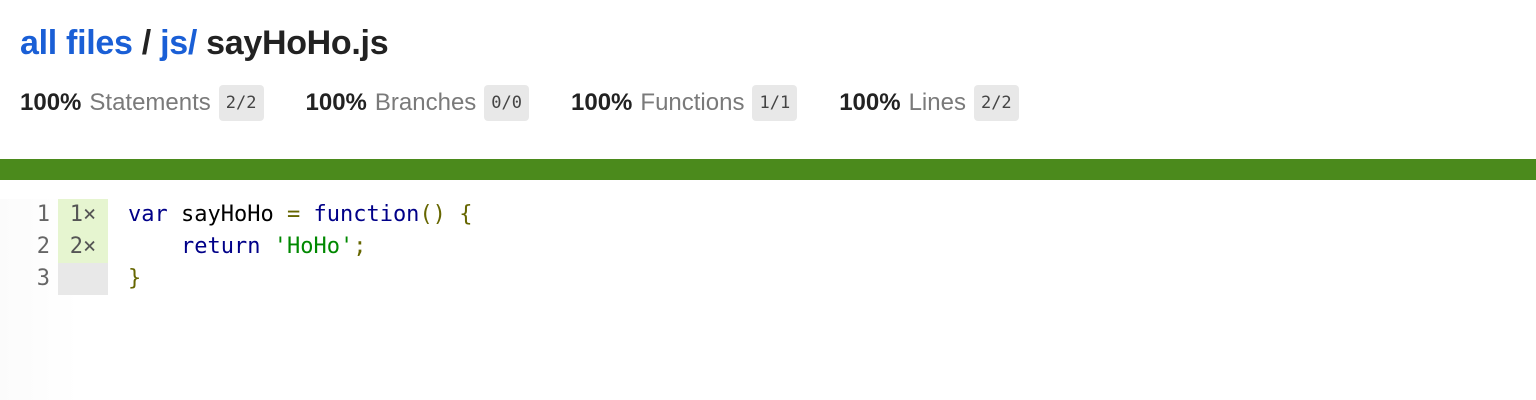 This screenshot has width=1536, height=400. I want to click on code-line: 1 1× var sayHoHo = function() {, so click(768, 215).